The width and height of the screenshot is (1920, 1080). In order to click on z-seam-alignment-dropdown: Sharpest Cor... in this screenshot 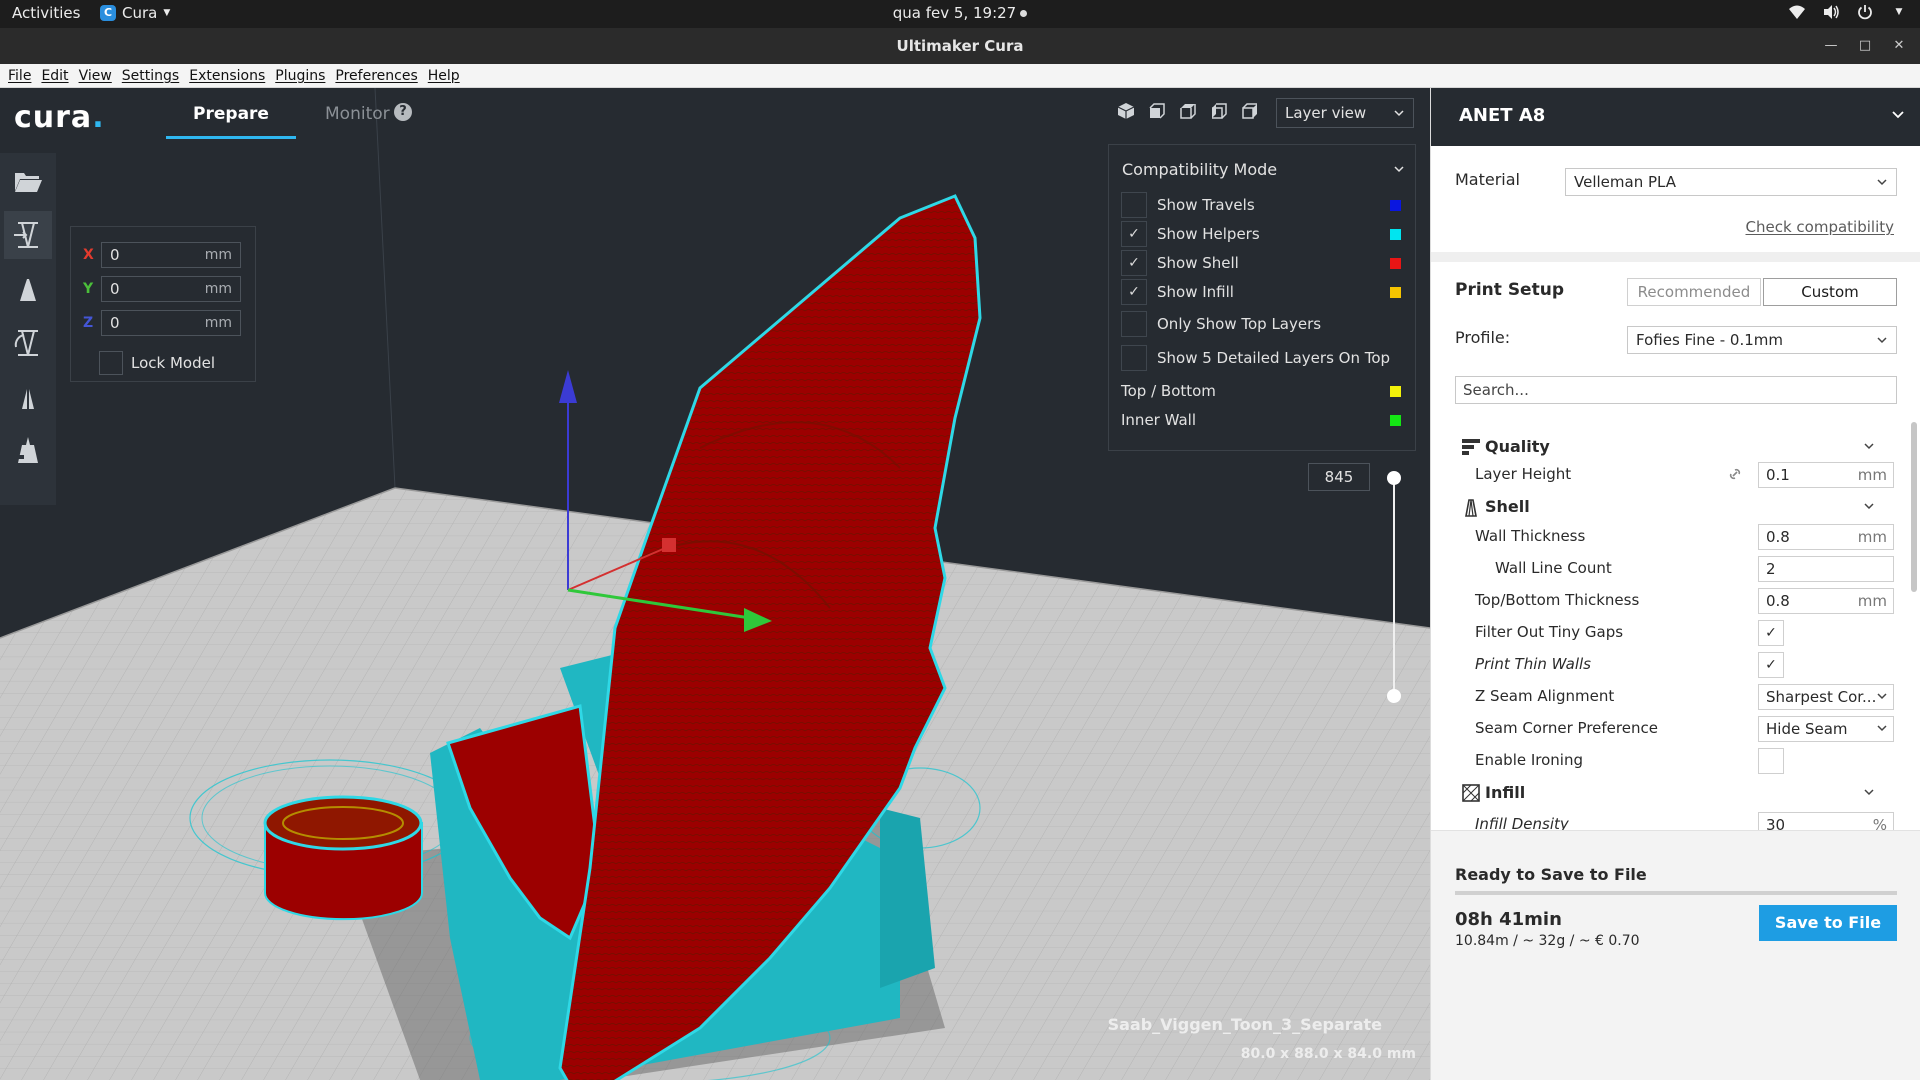, I will do `click(1826, 697)`.